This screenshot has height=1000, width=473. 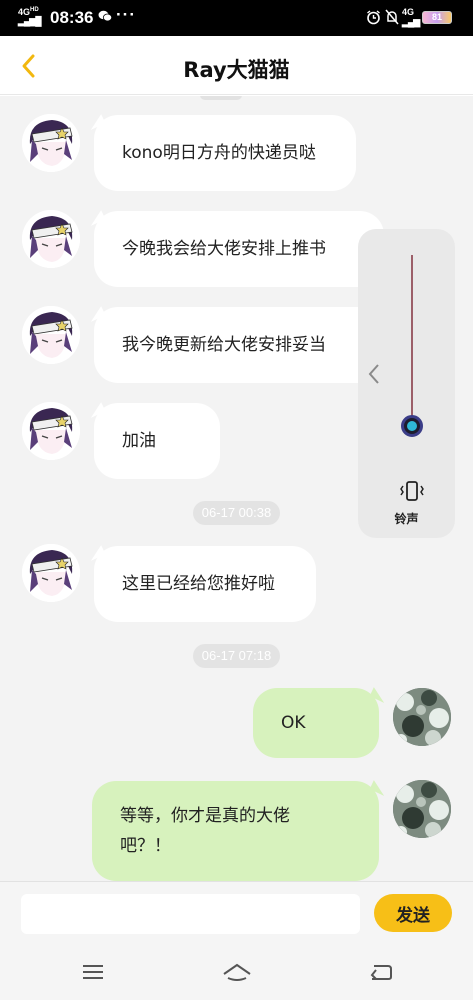 I want to click on message-bubble: 我今晚更新给大佬安排妥当, so click(x=239, y=345).